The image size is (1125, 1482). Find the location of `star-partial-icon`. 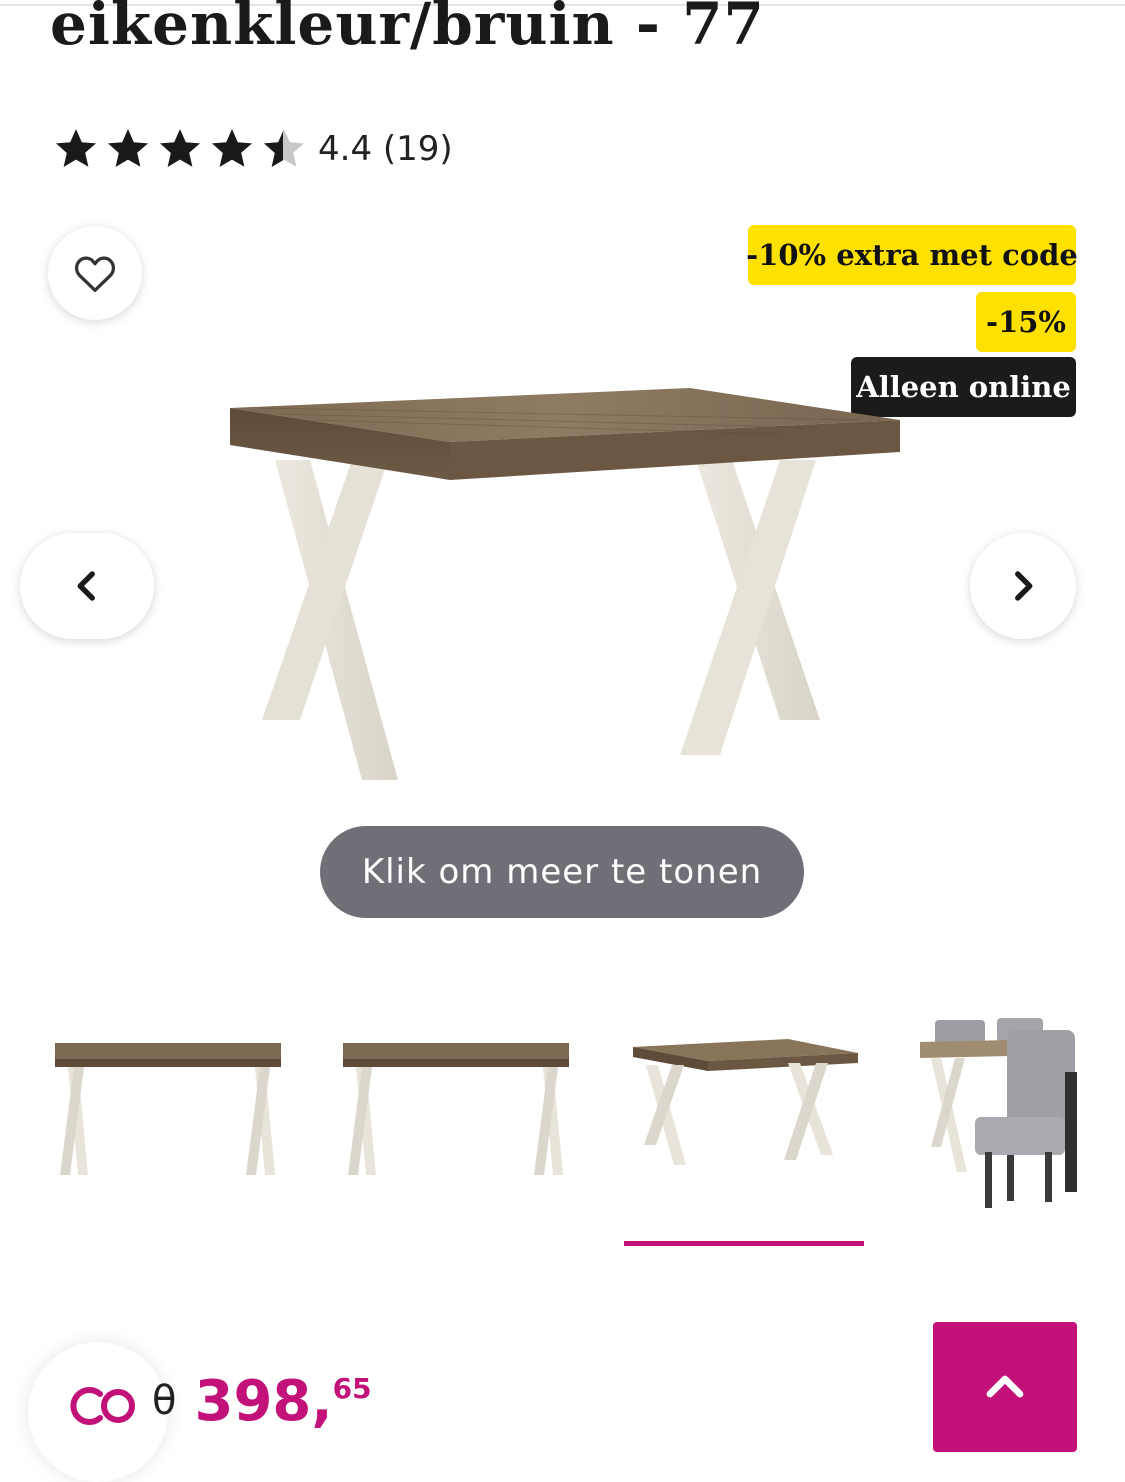

star-partial-icon is located at coordinates (284, 148).